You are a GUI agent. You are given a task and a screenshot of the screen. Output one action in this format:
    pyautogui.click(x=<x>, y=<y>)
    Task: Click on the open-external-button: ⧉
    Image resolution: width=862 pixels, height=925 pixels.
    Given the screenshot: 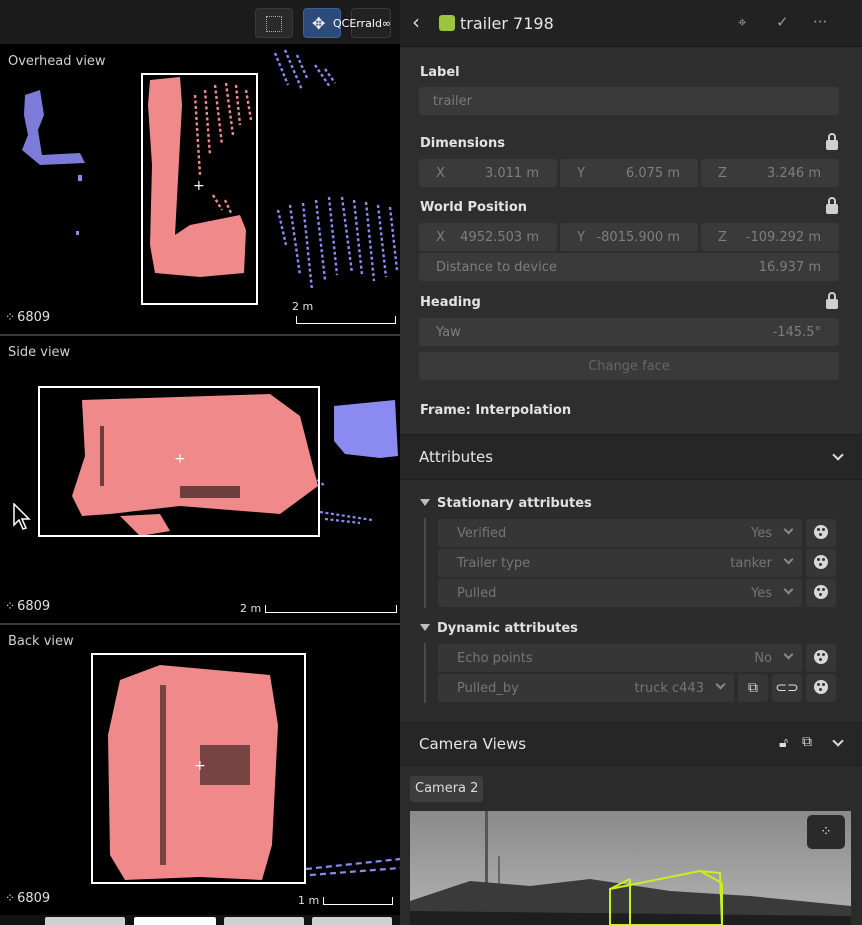 What is the action you would take?
    pyautogui.click(x=753, y=688)
    